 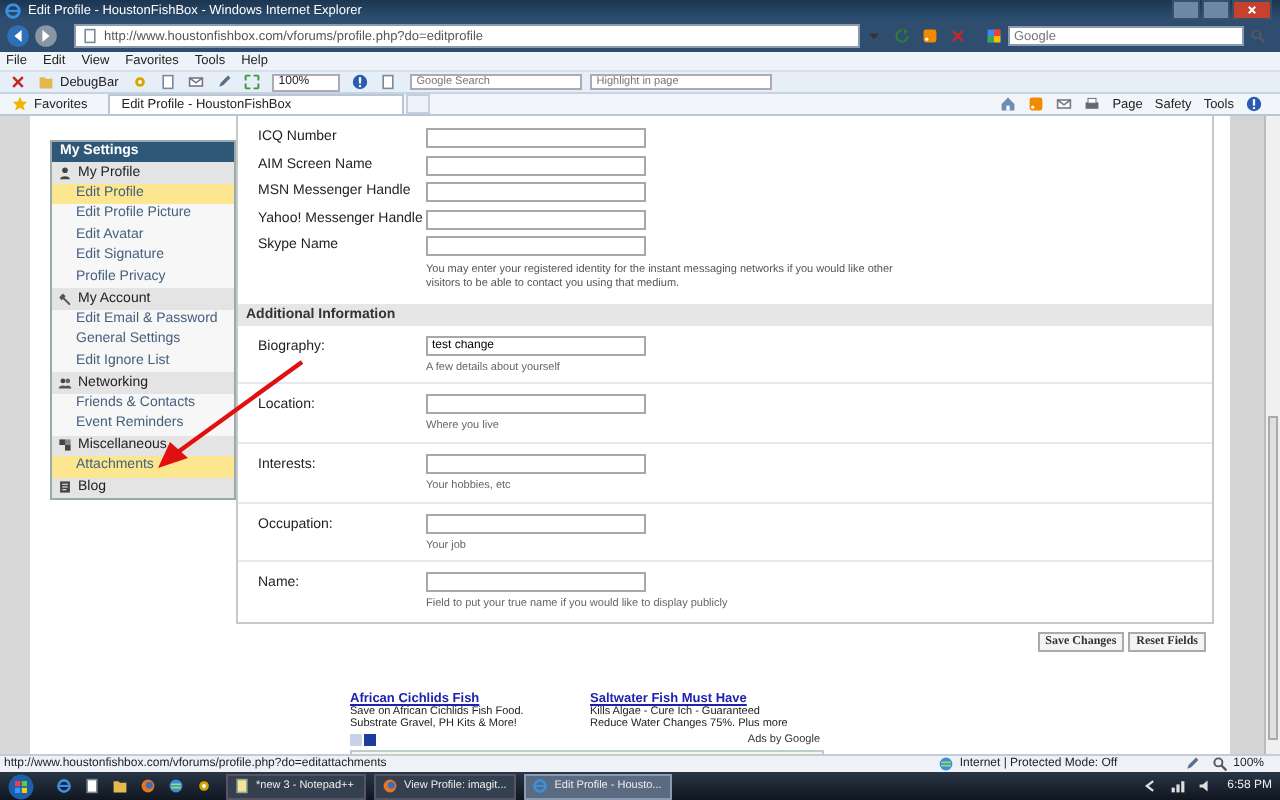 What do you see at coordinates (994, 36) in the screenshot?
I see `google-icon` at bounding box center [994, 36].